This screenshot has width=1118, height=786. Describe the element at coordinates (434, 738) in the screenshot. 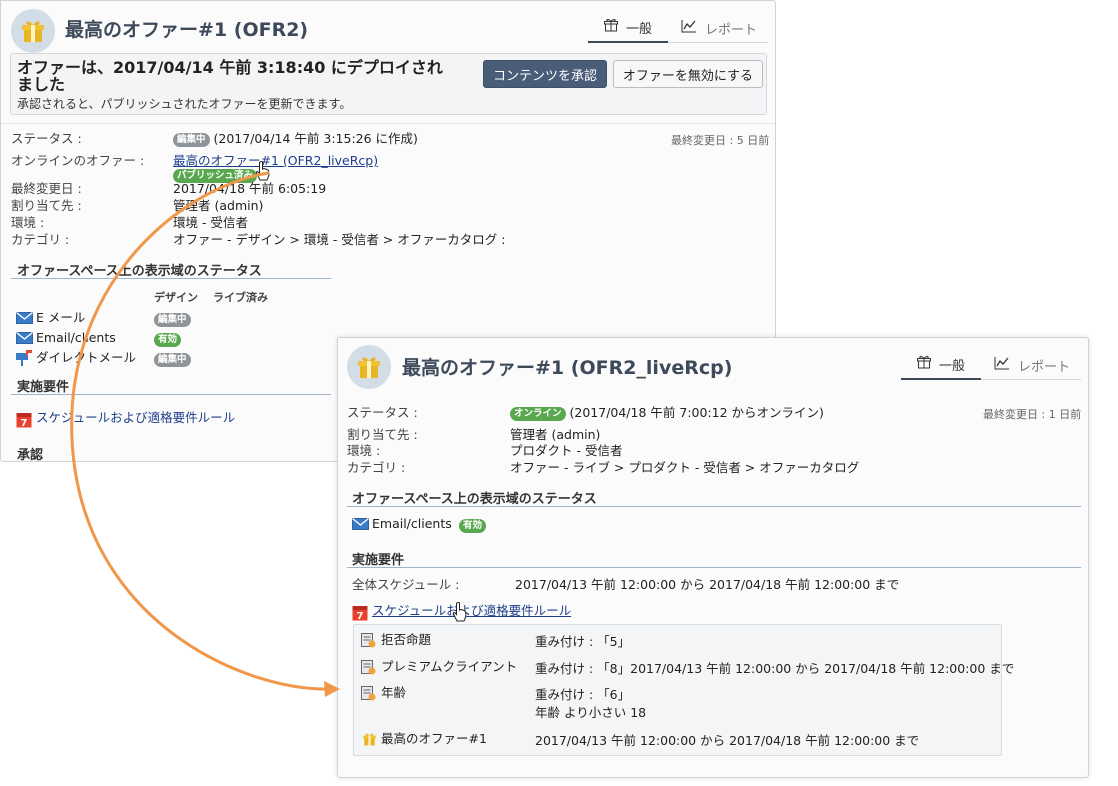

I see `rule-name: 最高のオファー#1` at that location.